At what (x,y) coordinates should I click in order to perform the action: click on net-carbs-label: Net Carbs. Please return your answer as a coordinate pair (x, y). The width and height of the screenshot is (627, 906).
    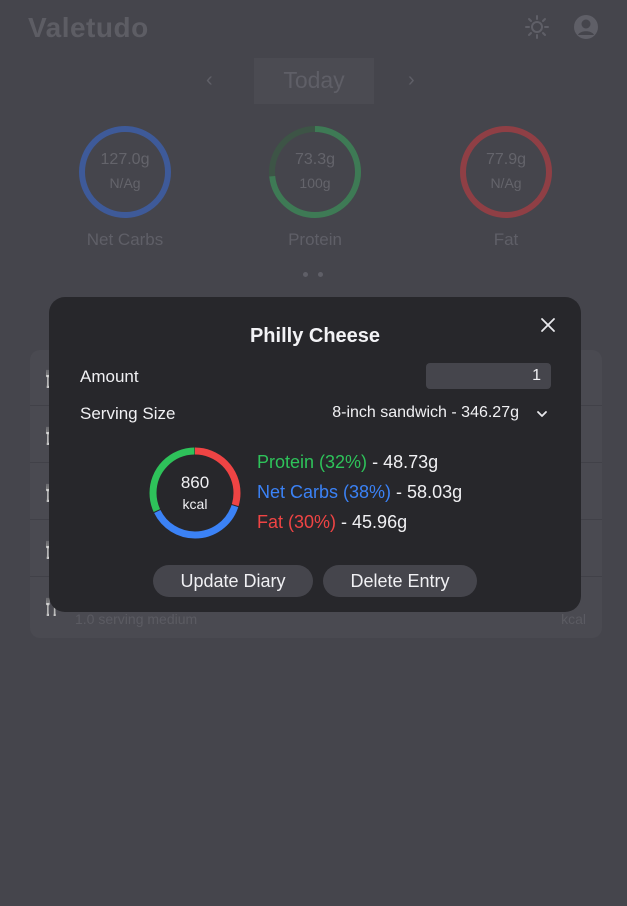
    Looking at the image, I should click on (125, 239).